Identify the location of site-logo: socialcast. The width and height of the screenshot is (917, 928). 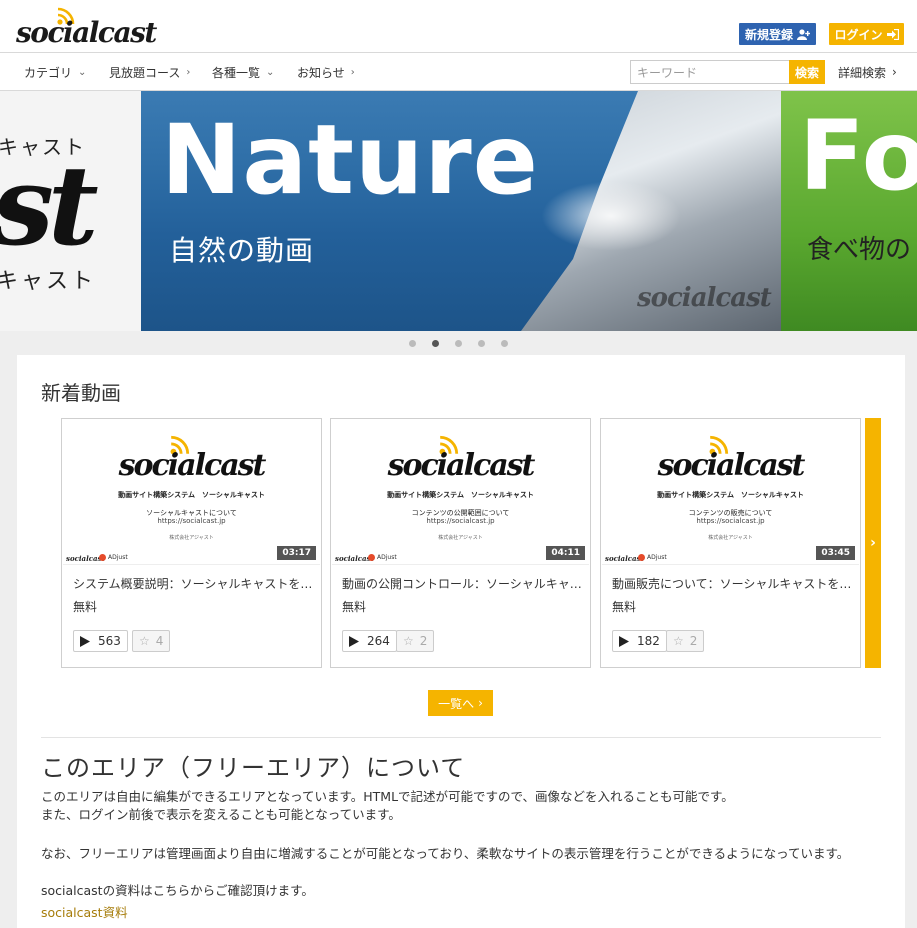
(86, 27).